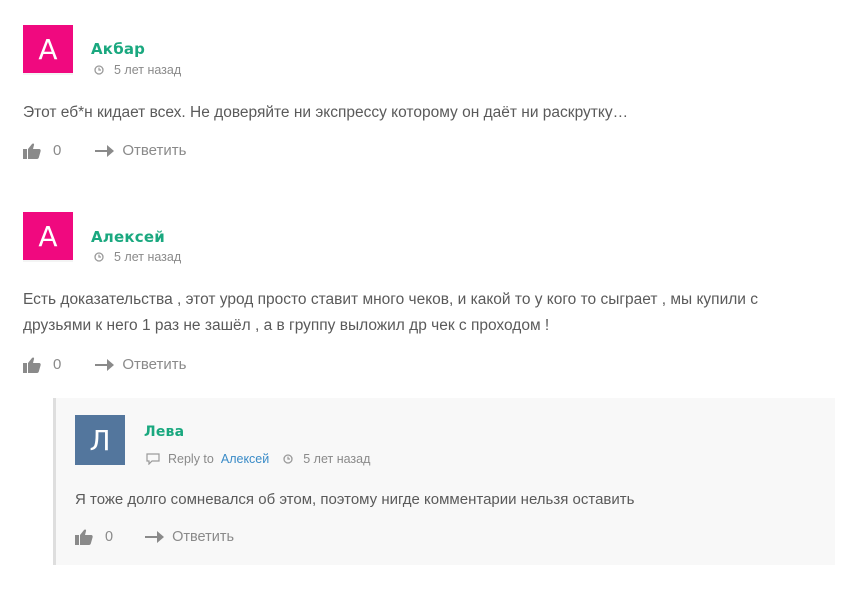 The width and height of the screenshot is (854, 602). I want to click on avatar-letter: Л, so click(100, 440).